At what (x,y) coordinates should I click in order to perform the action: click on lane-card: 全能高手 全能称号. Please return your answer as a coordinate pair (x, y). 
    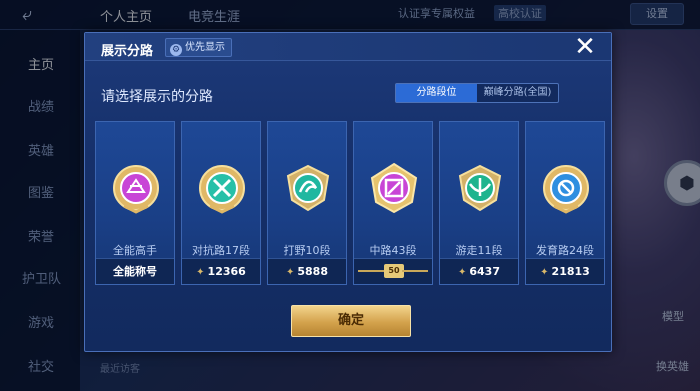
    Looking at the image, I should click on (135, 203).